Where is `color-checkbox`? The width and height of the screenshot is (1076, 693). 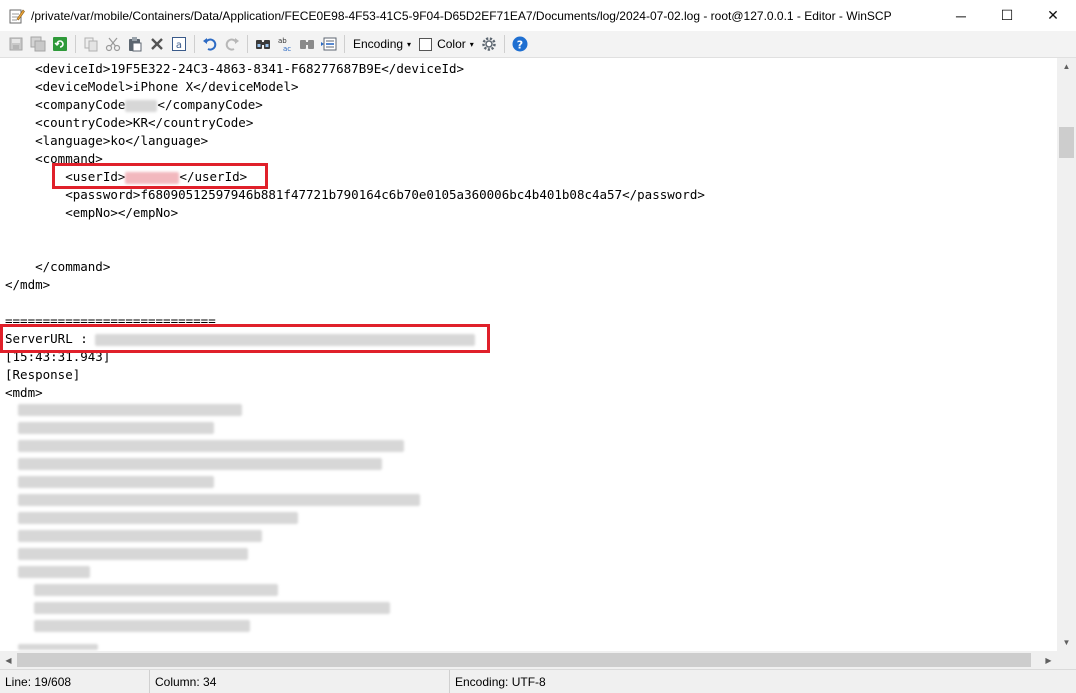 color-checkbox is located at coordinates (426, 44).